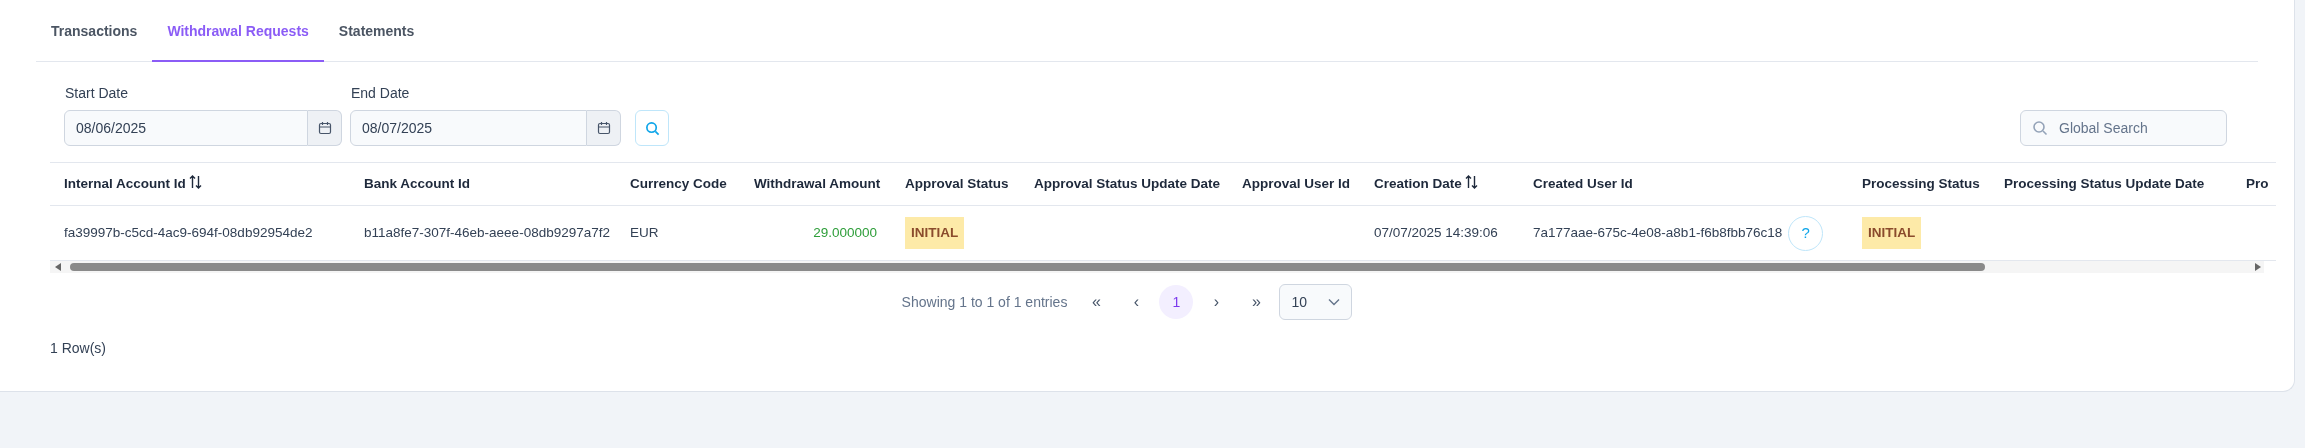  Describe the element at coordinates (58, 267) in the screenshot. I see `scroll-left-icon` at that location.